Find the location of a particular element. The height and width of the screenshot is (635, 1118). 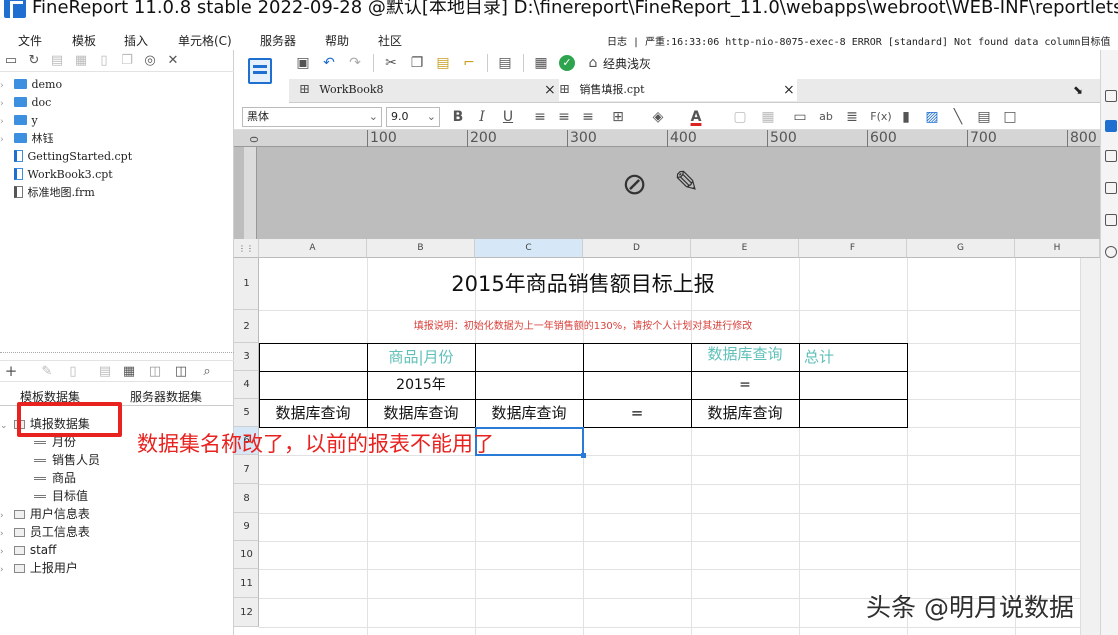

row-header-4: 4 is located at coordinates (246, 385).